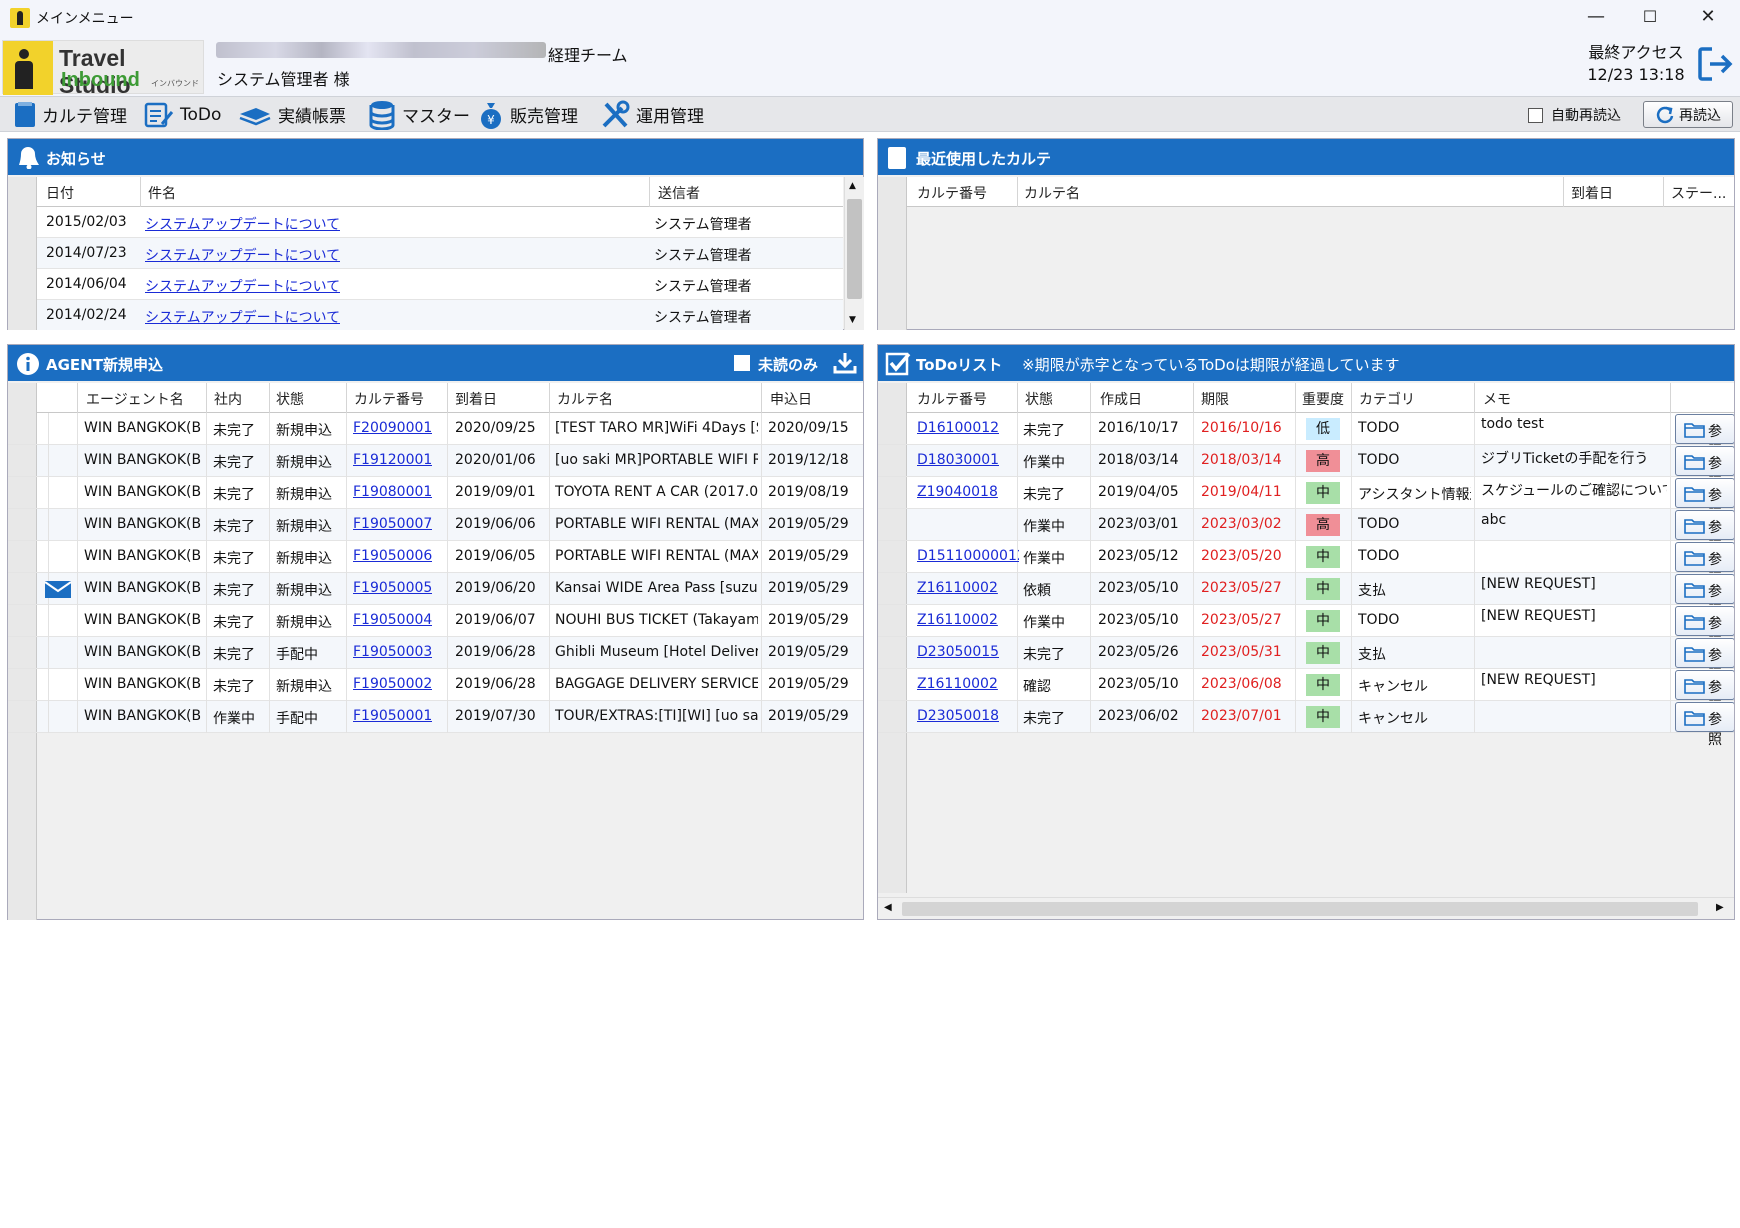 The image size is (1740, 1228). What do you see at coordinates (290, 399) in the screenshot?
I see `col-state: 状態` at bounding box center [290, 399].